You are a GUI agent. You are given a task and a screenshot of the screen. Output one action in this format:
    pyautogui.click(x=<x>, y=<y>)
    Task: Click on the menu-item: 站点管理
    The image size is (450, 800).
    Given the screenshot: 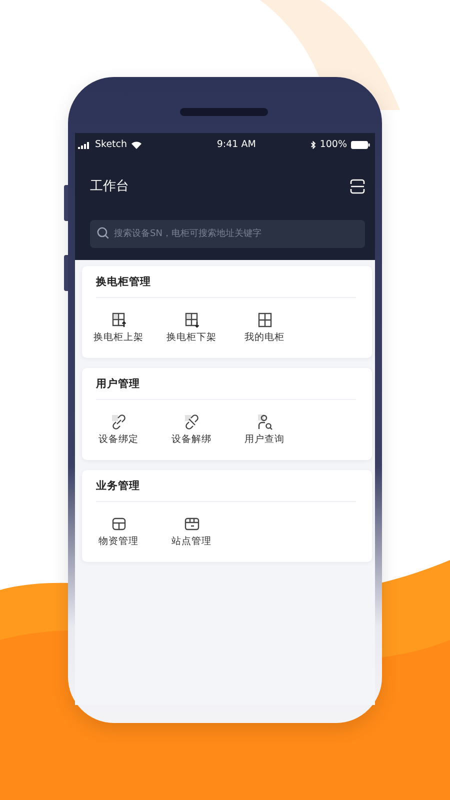 What is the action you would take?
    pyautogui.click(x=191, y=533)
    